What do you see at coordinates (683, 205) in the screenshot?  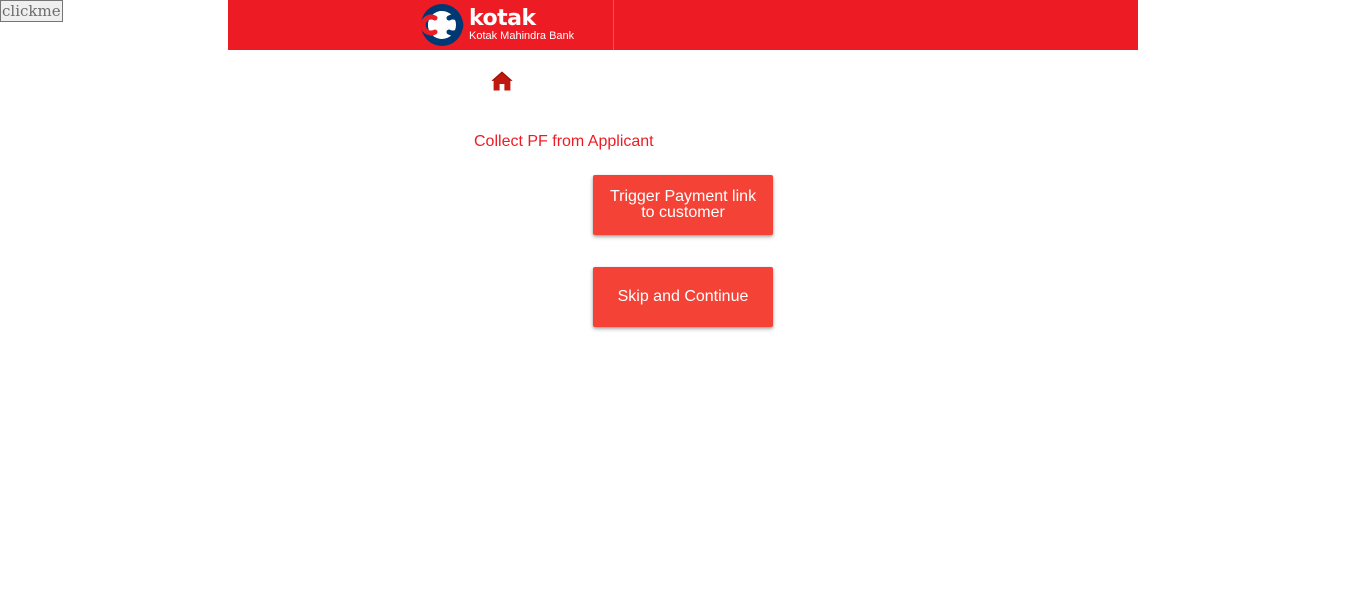 I see `trigger-payment-link-button: Trigger Payment link to customer` at bounding box center [683, 205].